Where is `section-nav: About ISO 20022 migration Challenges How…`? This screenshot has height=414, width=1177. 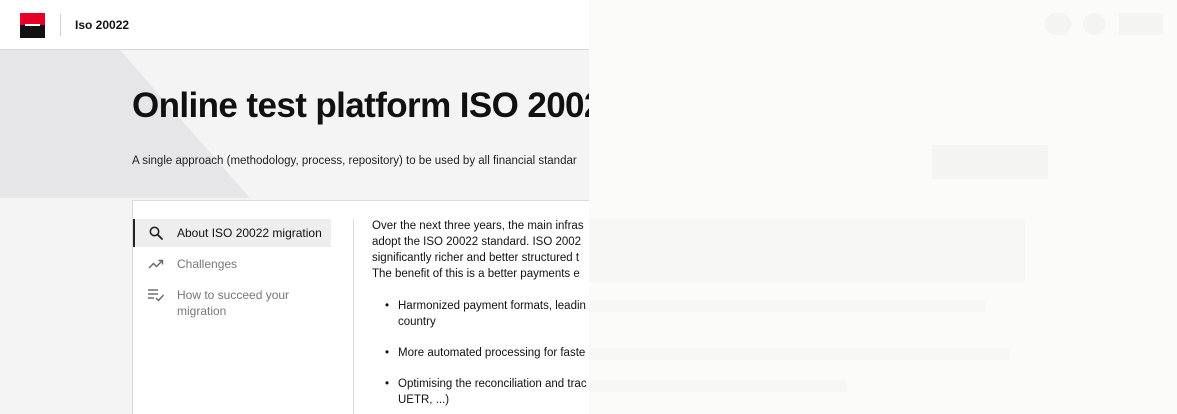 section-nav: About ISO 20022 migration Challenges How… is located at coordinates (232, 273).